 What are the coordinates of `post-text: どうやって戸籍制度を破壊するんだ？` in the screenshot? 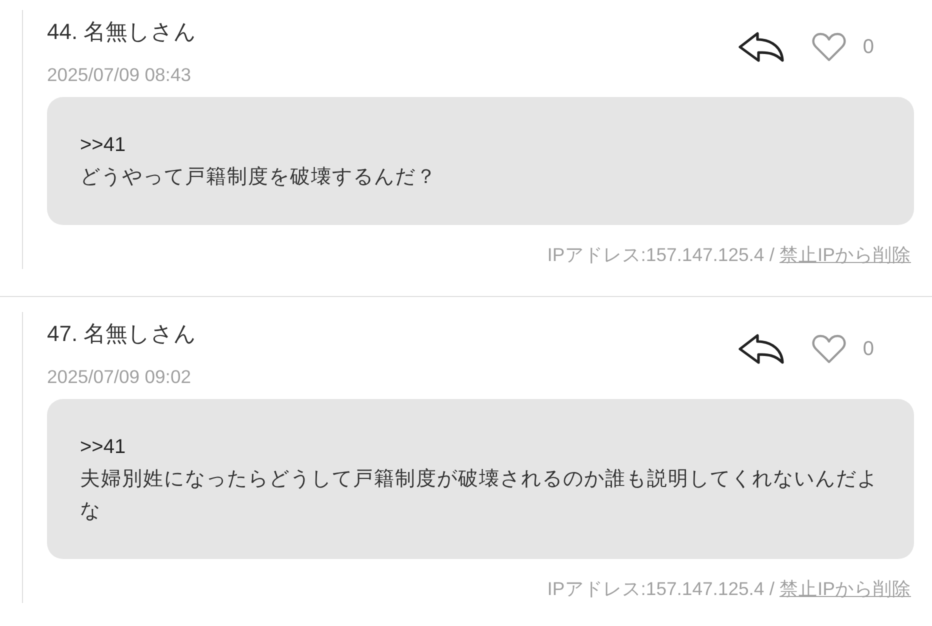 It's located at (259, 177).